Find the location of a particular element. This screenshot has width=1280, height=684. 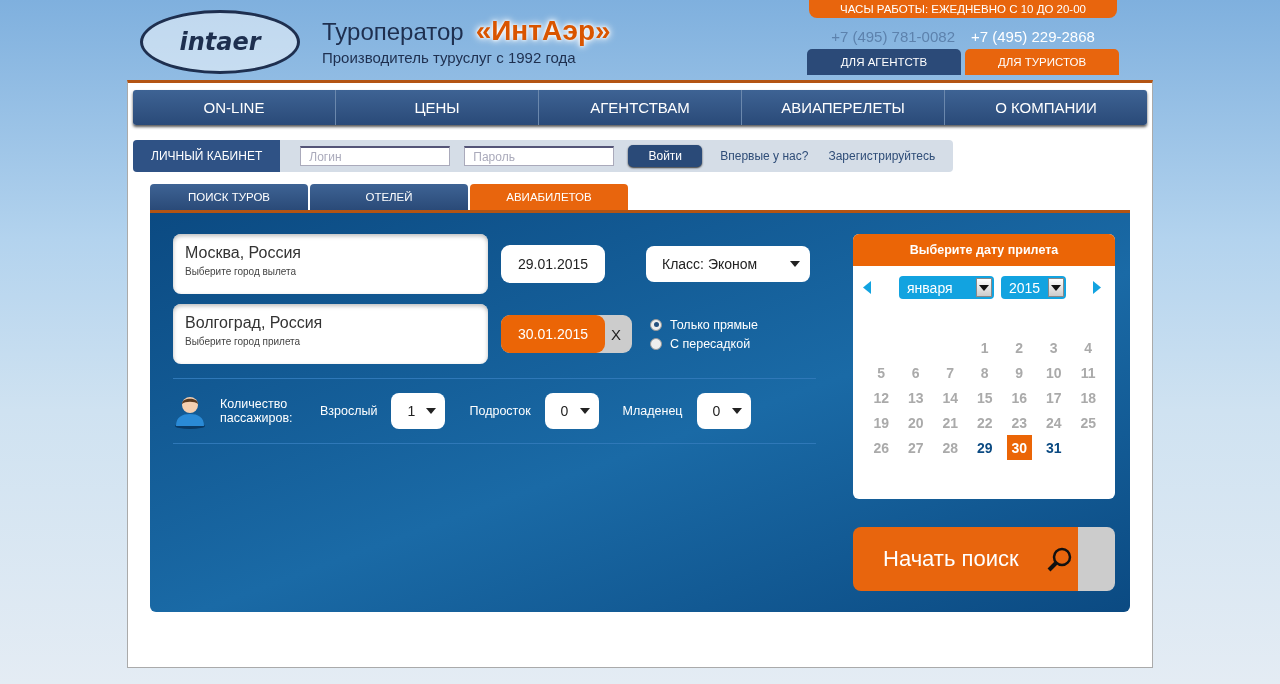

calendar-day: 6 is located at coordinates (916, 372).